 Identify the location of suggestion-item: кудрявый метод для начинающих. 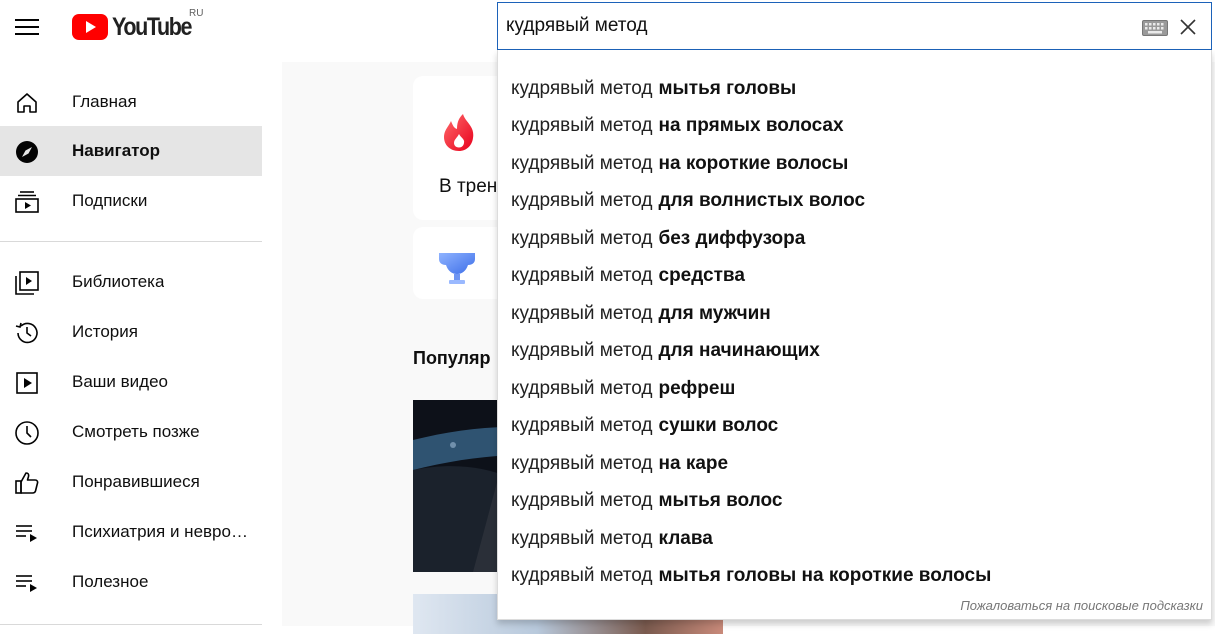
(854, 350).